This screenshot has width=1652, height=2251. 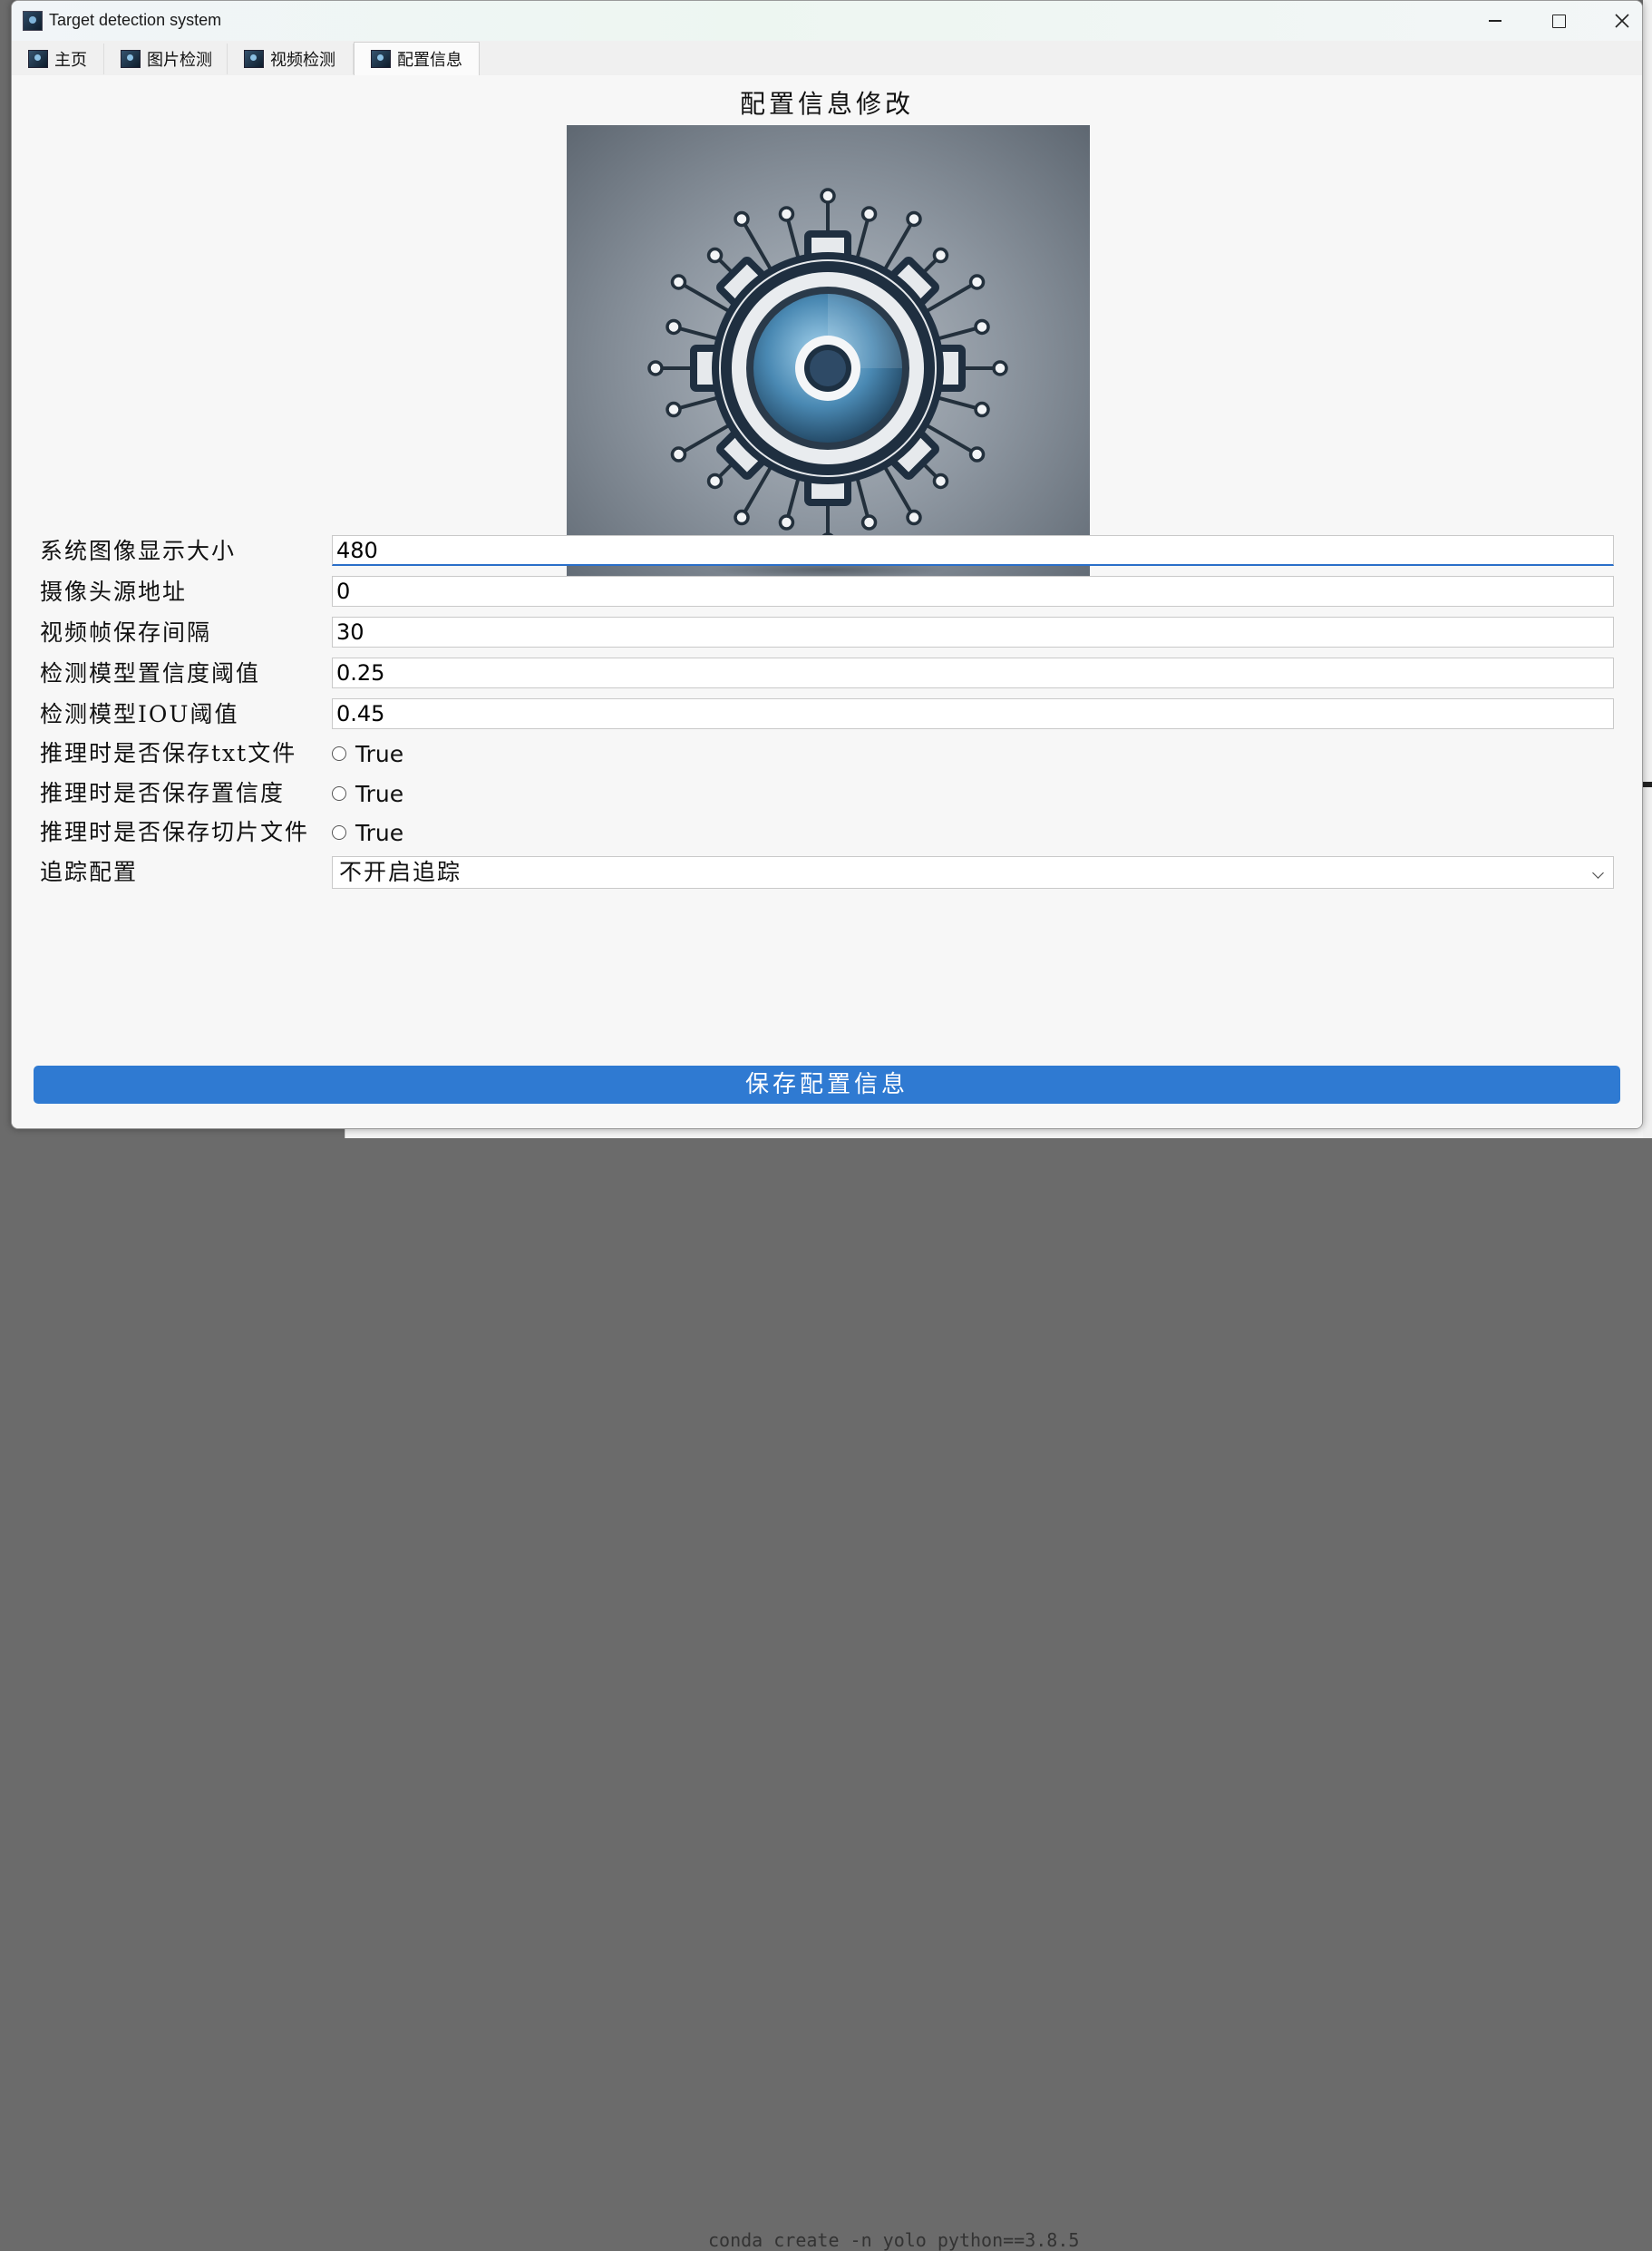 I want to click on tracking-select: 不开启追踪, so click(x=973, y=872).